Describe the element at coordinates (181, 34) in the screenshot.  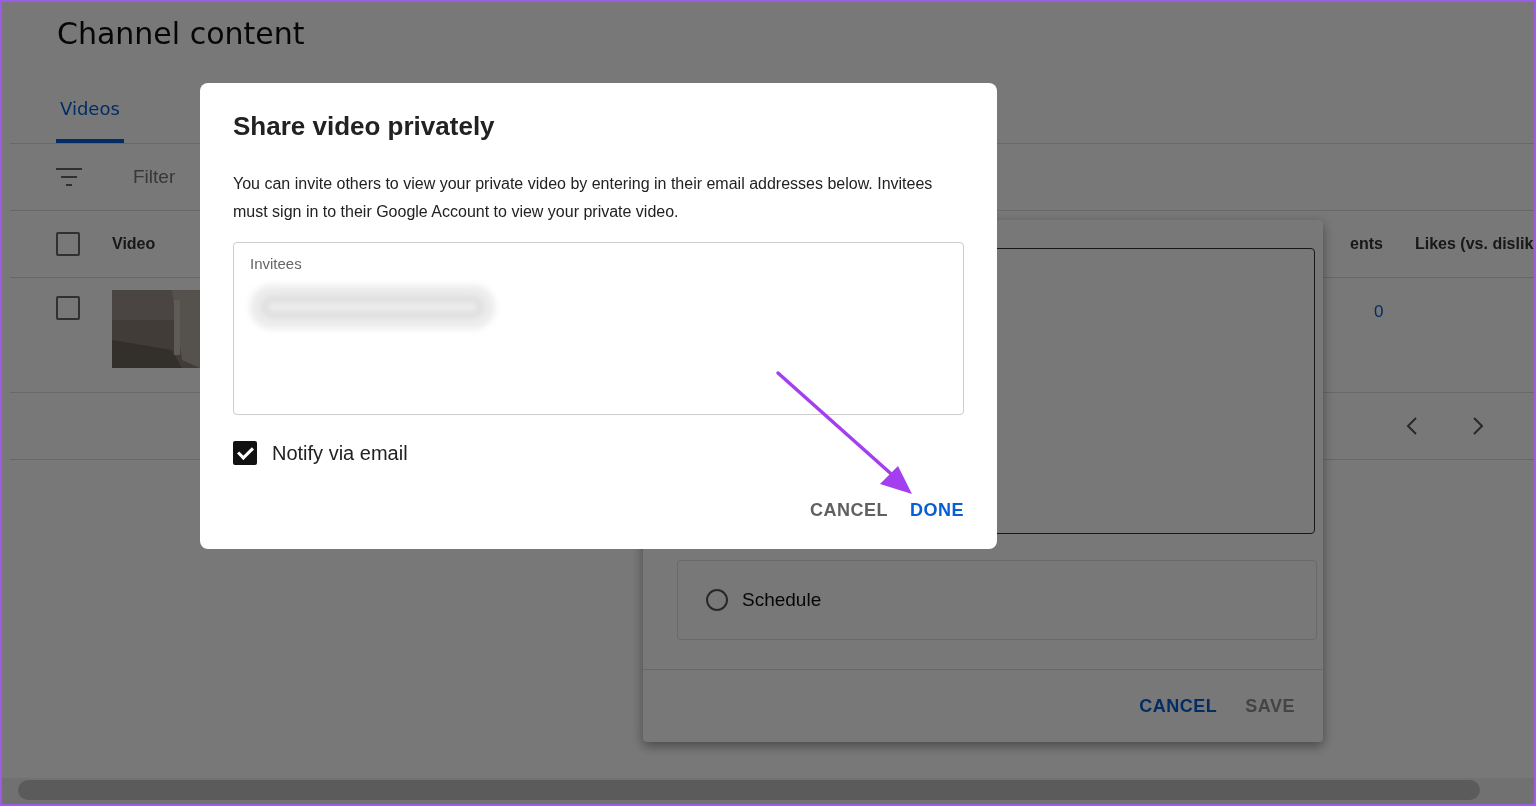
I see `page-title: Channel content` at that location.